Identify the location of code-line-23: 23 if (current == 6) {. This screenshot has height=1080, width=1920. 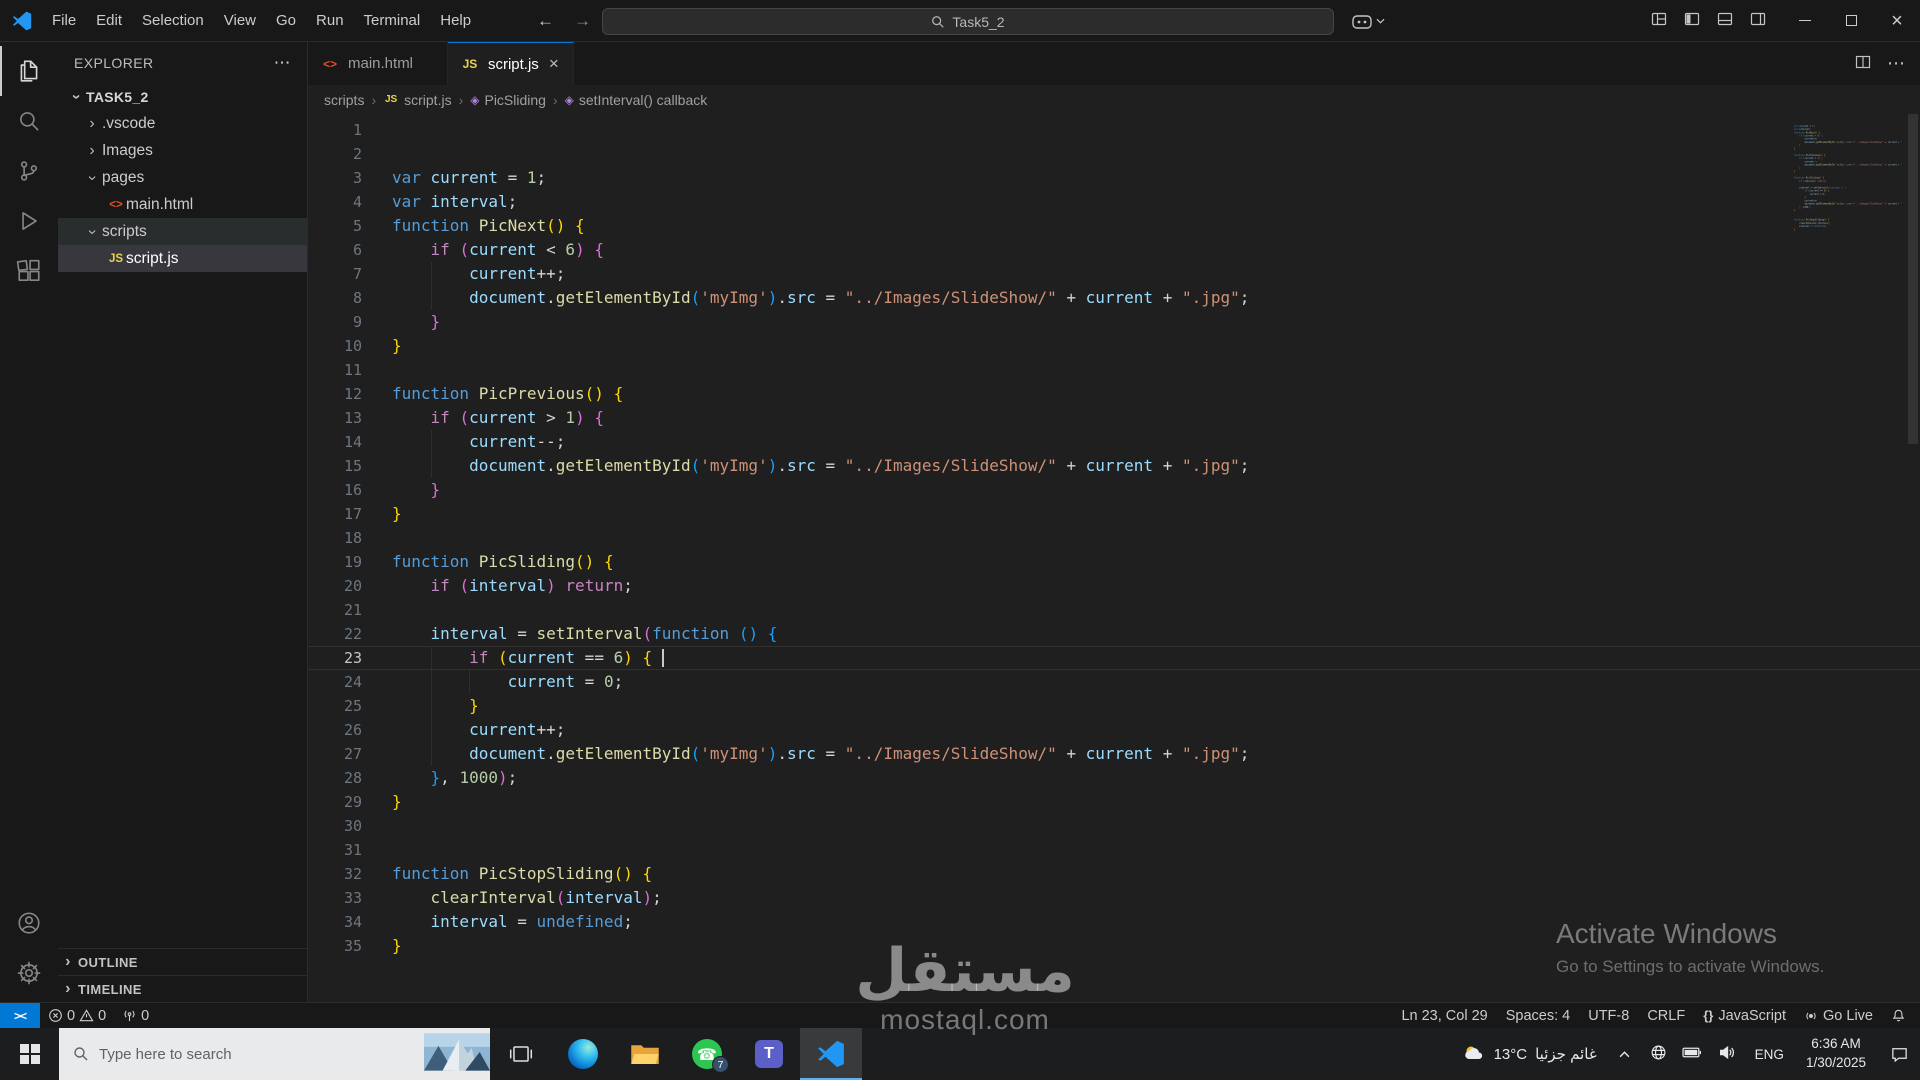
(1114, 658).